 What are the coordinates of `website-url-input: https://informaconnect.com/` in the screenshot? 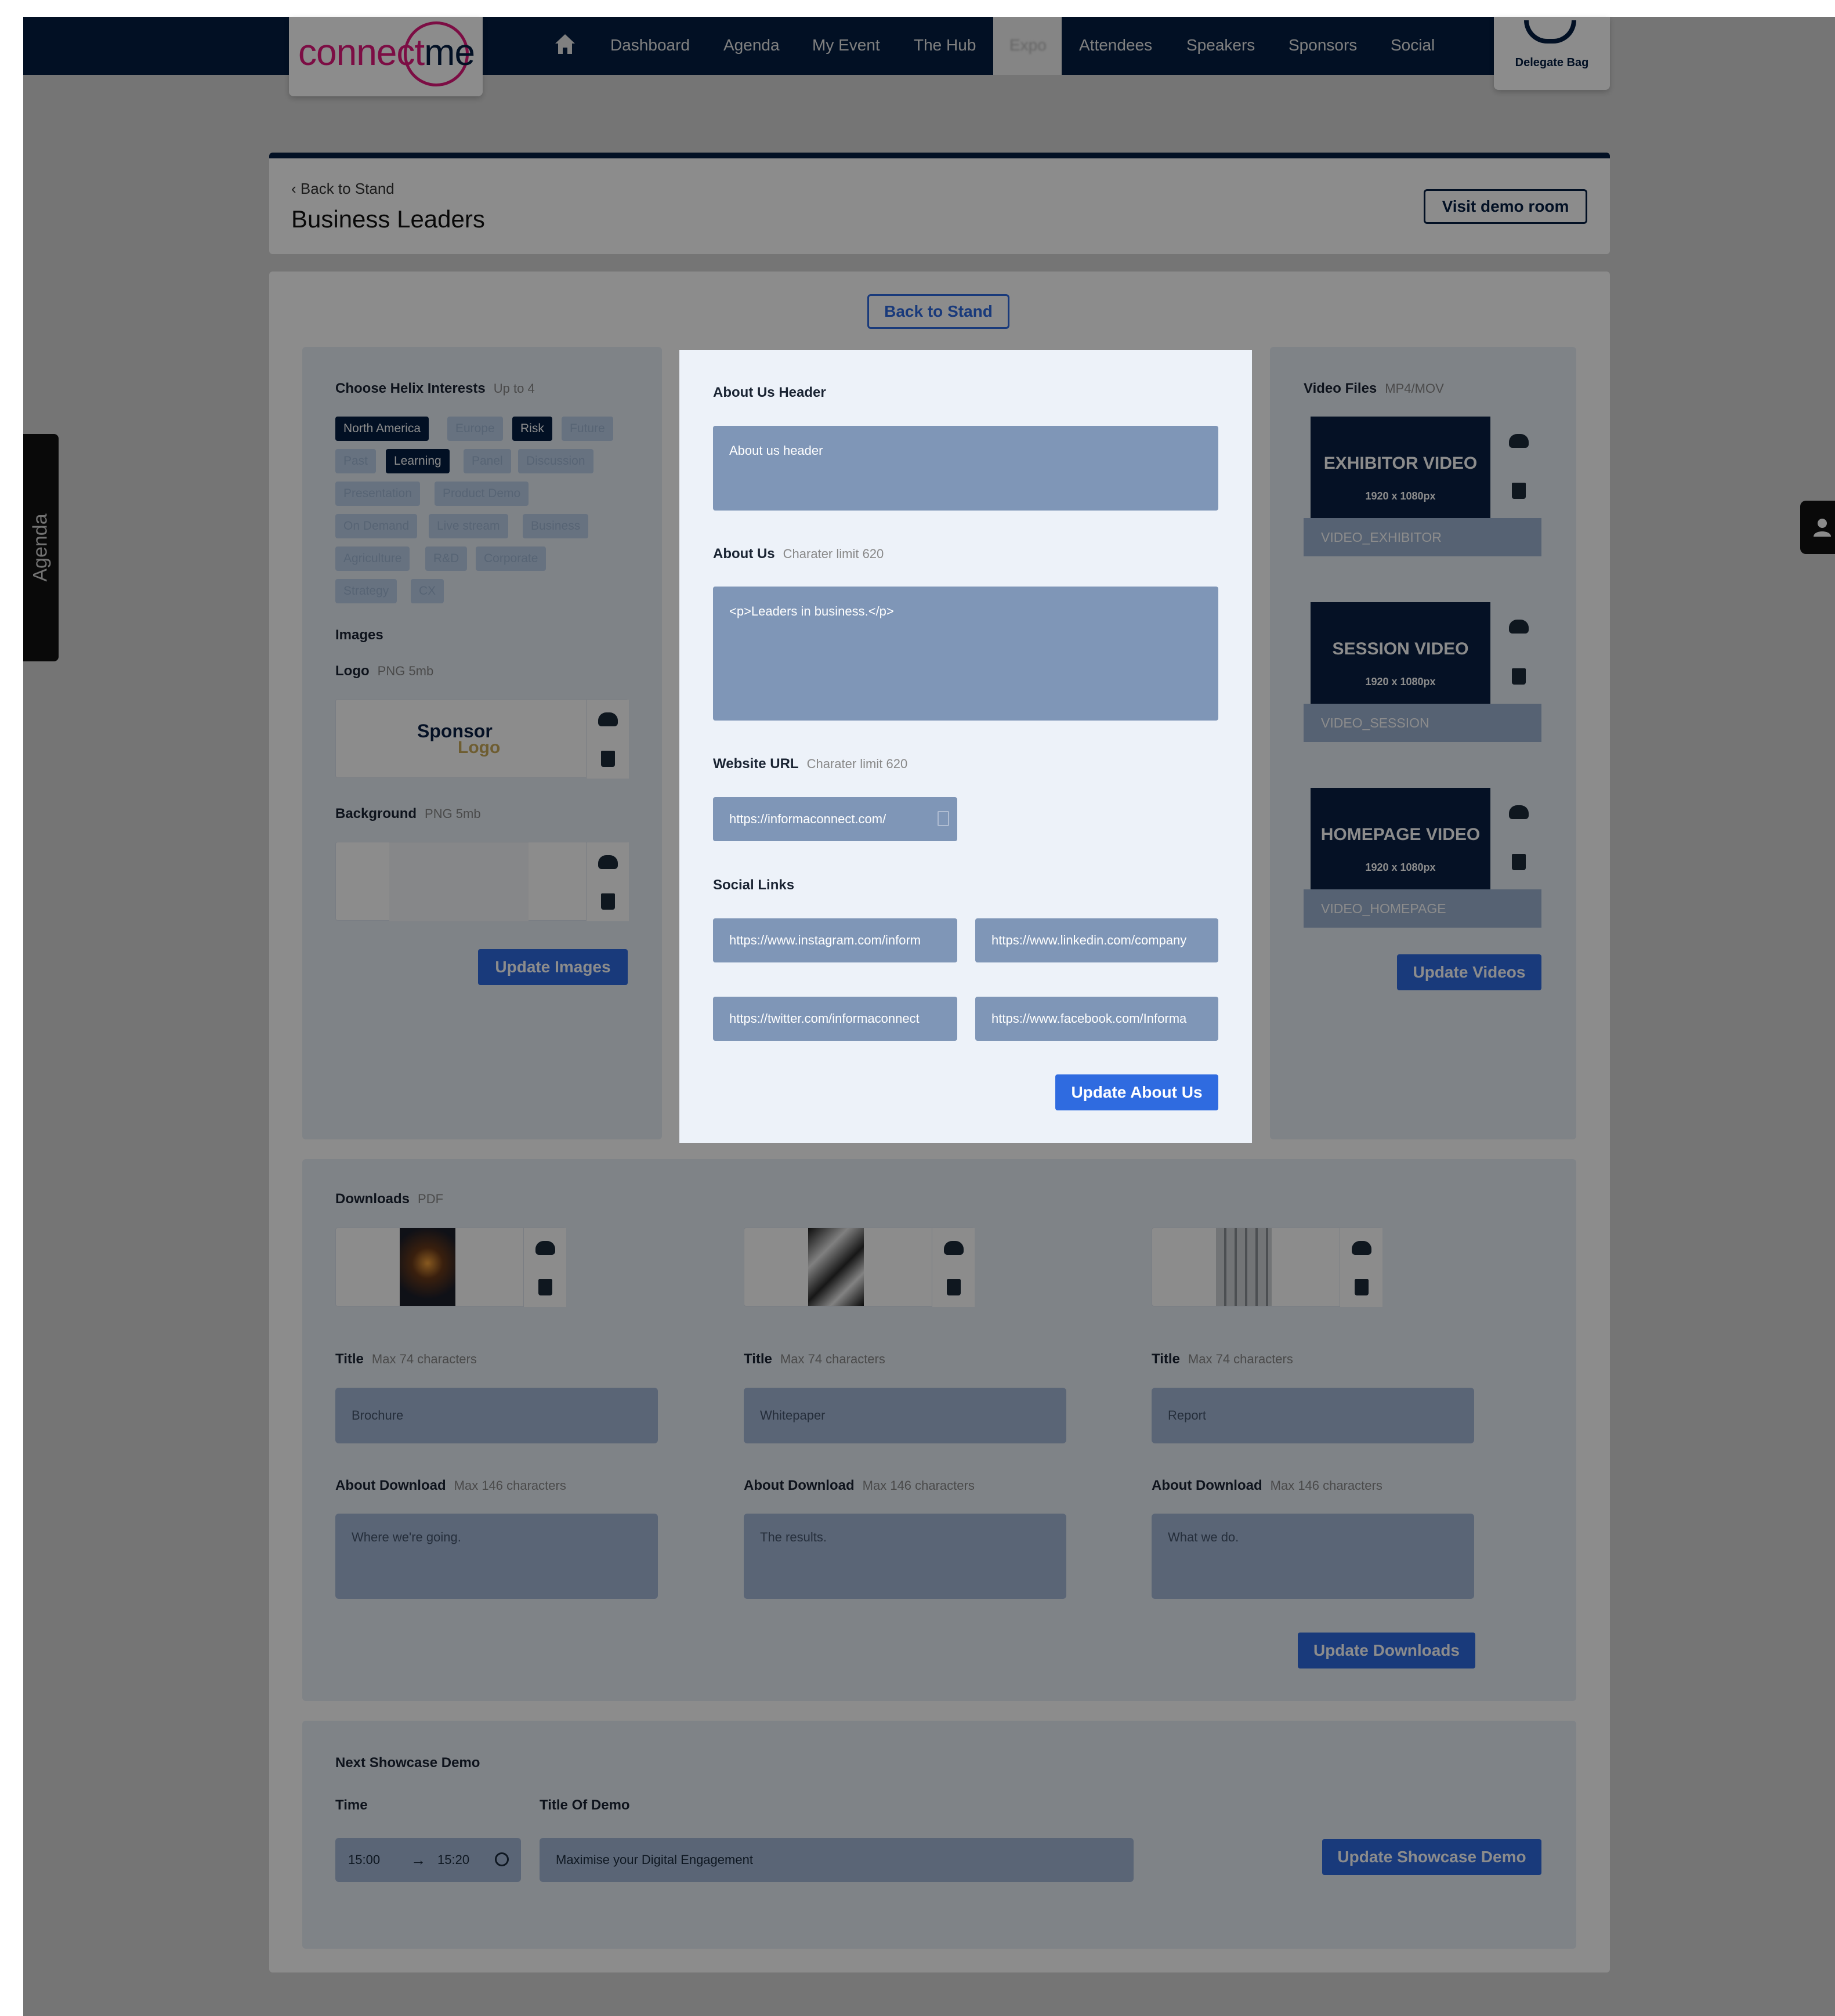 It's located at (835, 819).